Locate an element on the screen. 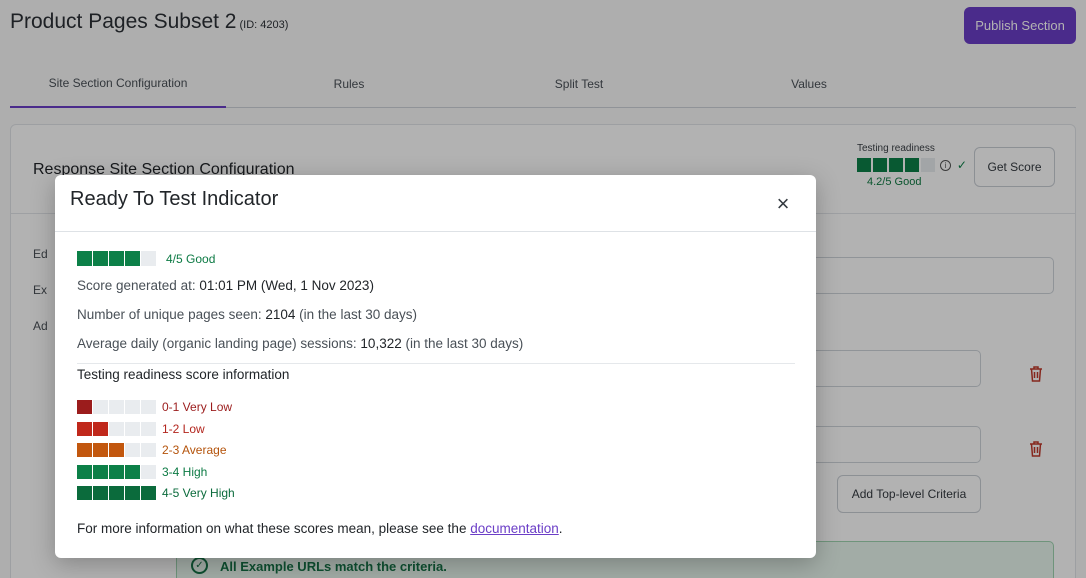 The height and width of the screenshot is (578, 1086). legend-row: 1-2 Low is located at coordinates (141, 428).